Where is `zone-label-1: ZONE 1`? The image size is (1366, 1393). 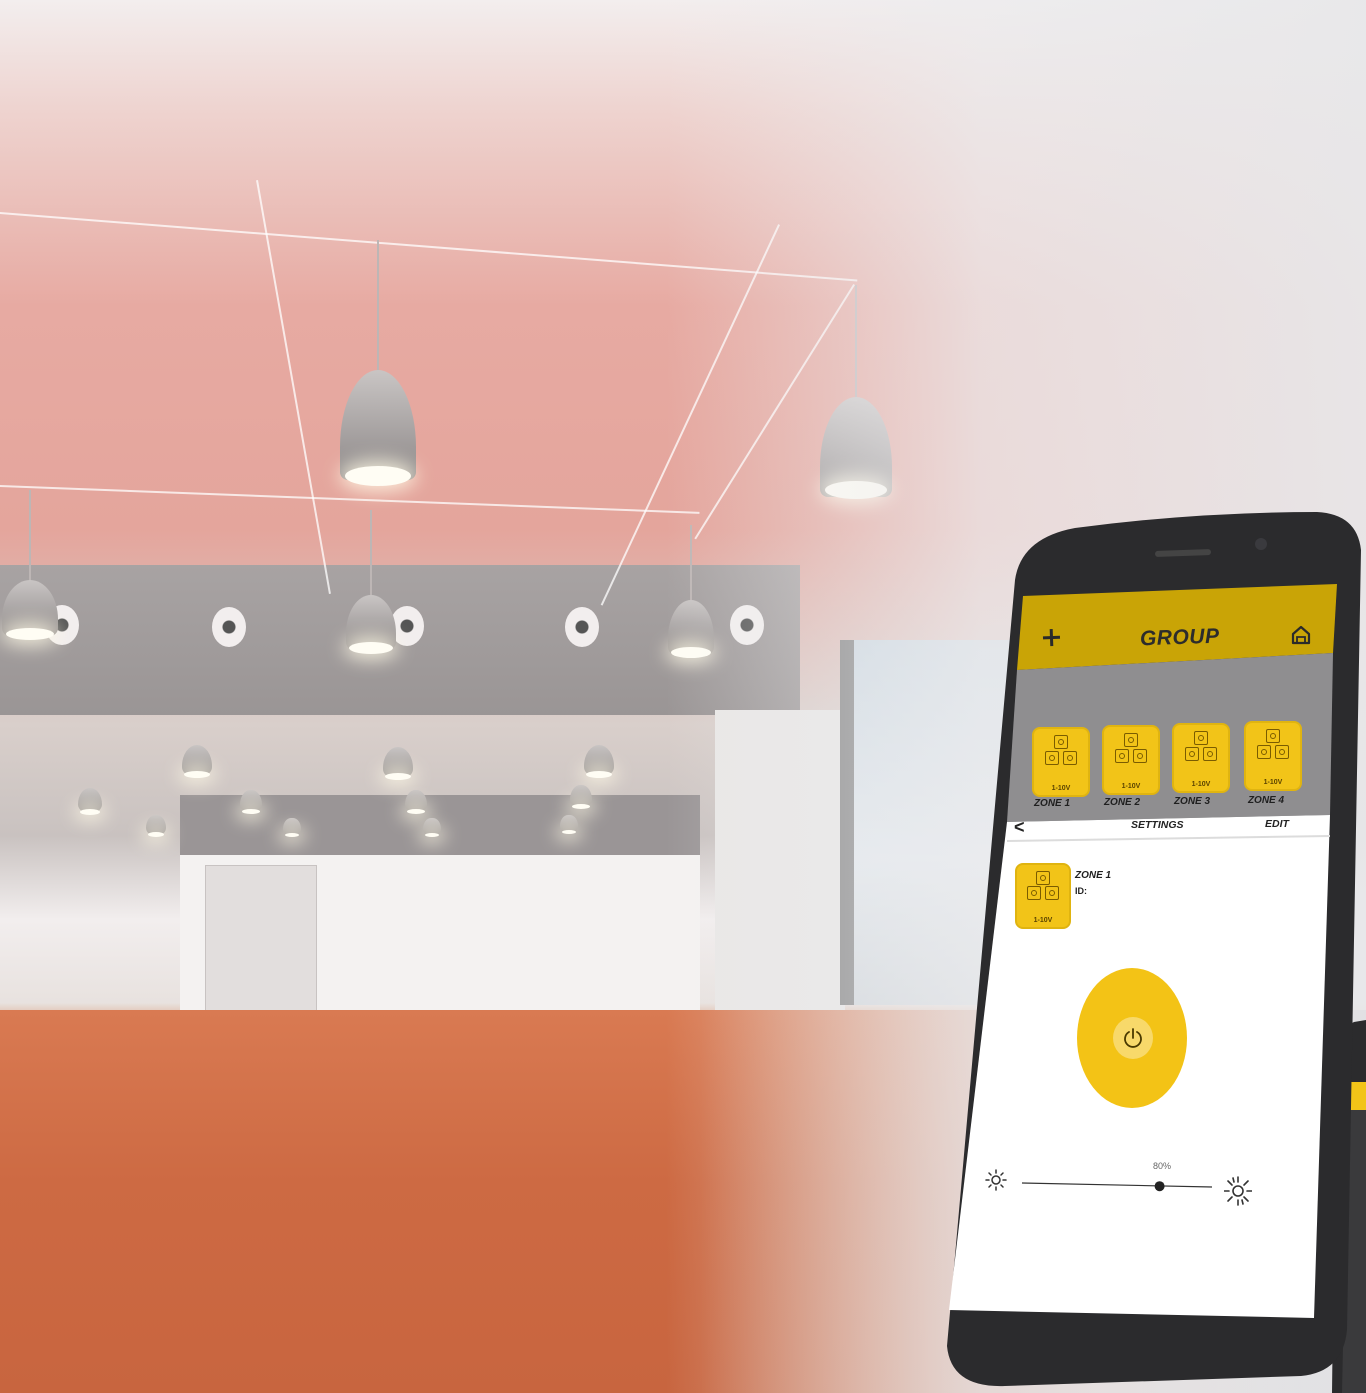
zone-label-1: ZONE 1 is located at coordinates (1052, 803).